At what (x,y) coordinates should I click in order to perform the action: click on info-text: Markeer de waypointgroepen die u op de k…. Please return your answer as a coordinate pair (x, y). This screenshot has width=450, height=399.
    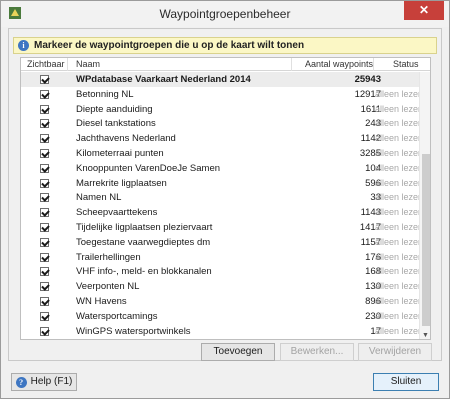
    Looking at the image, I should click on (169, 45).